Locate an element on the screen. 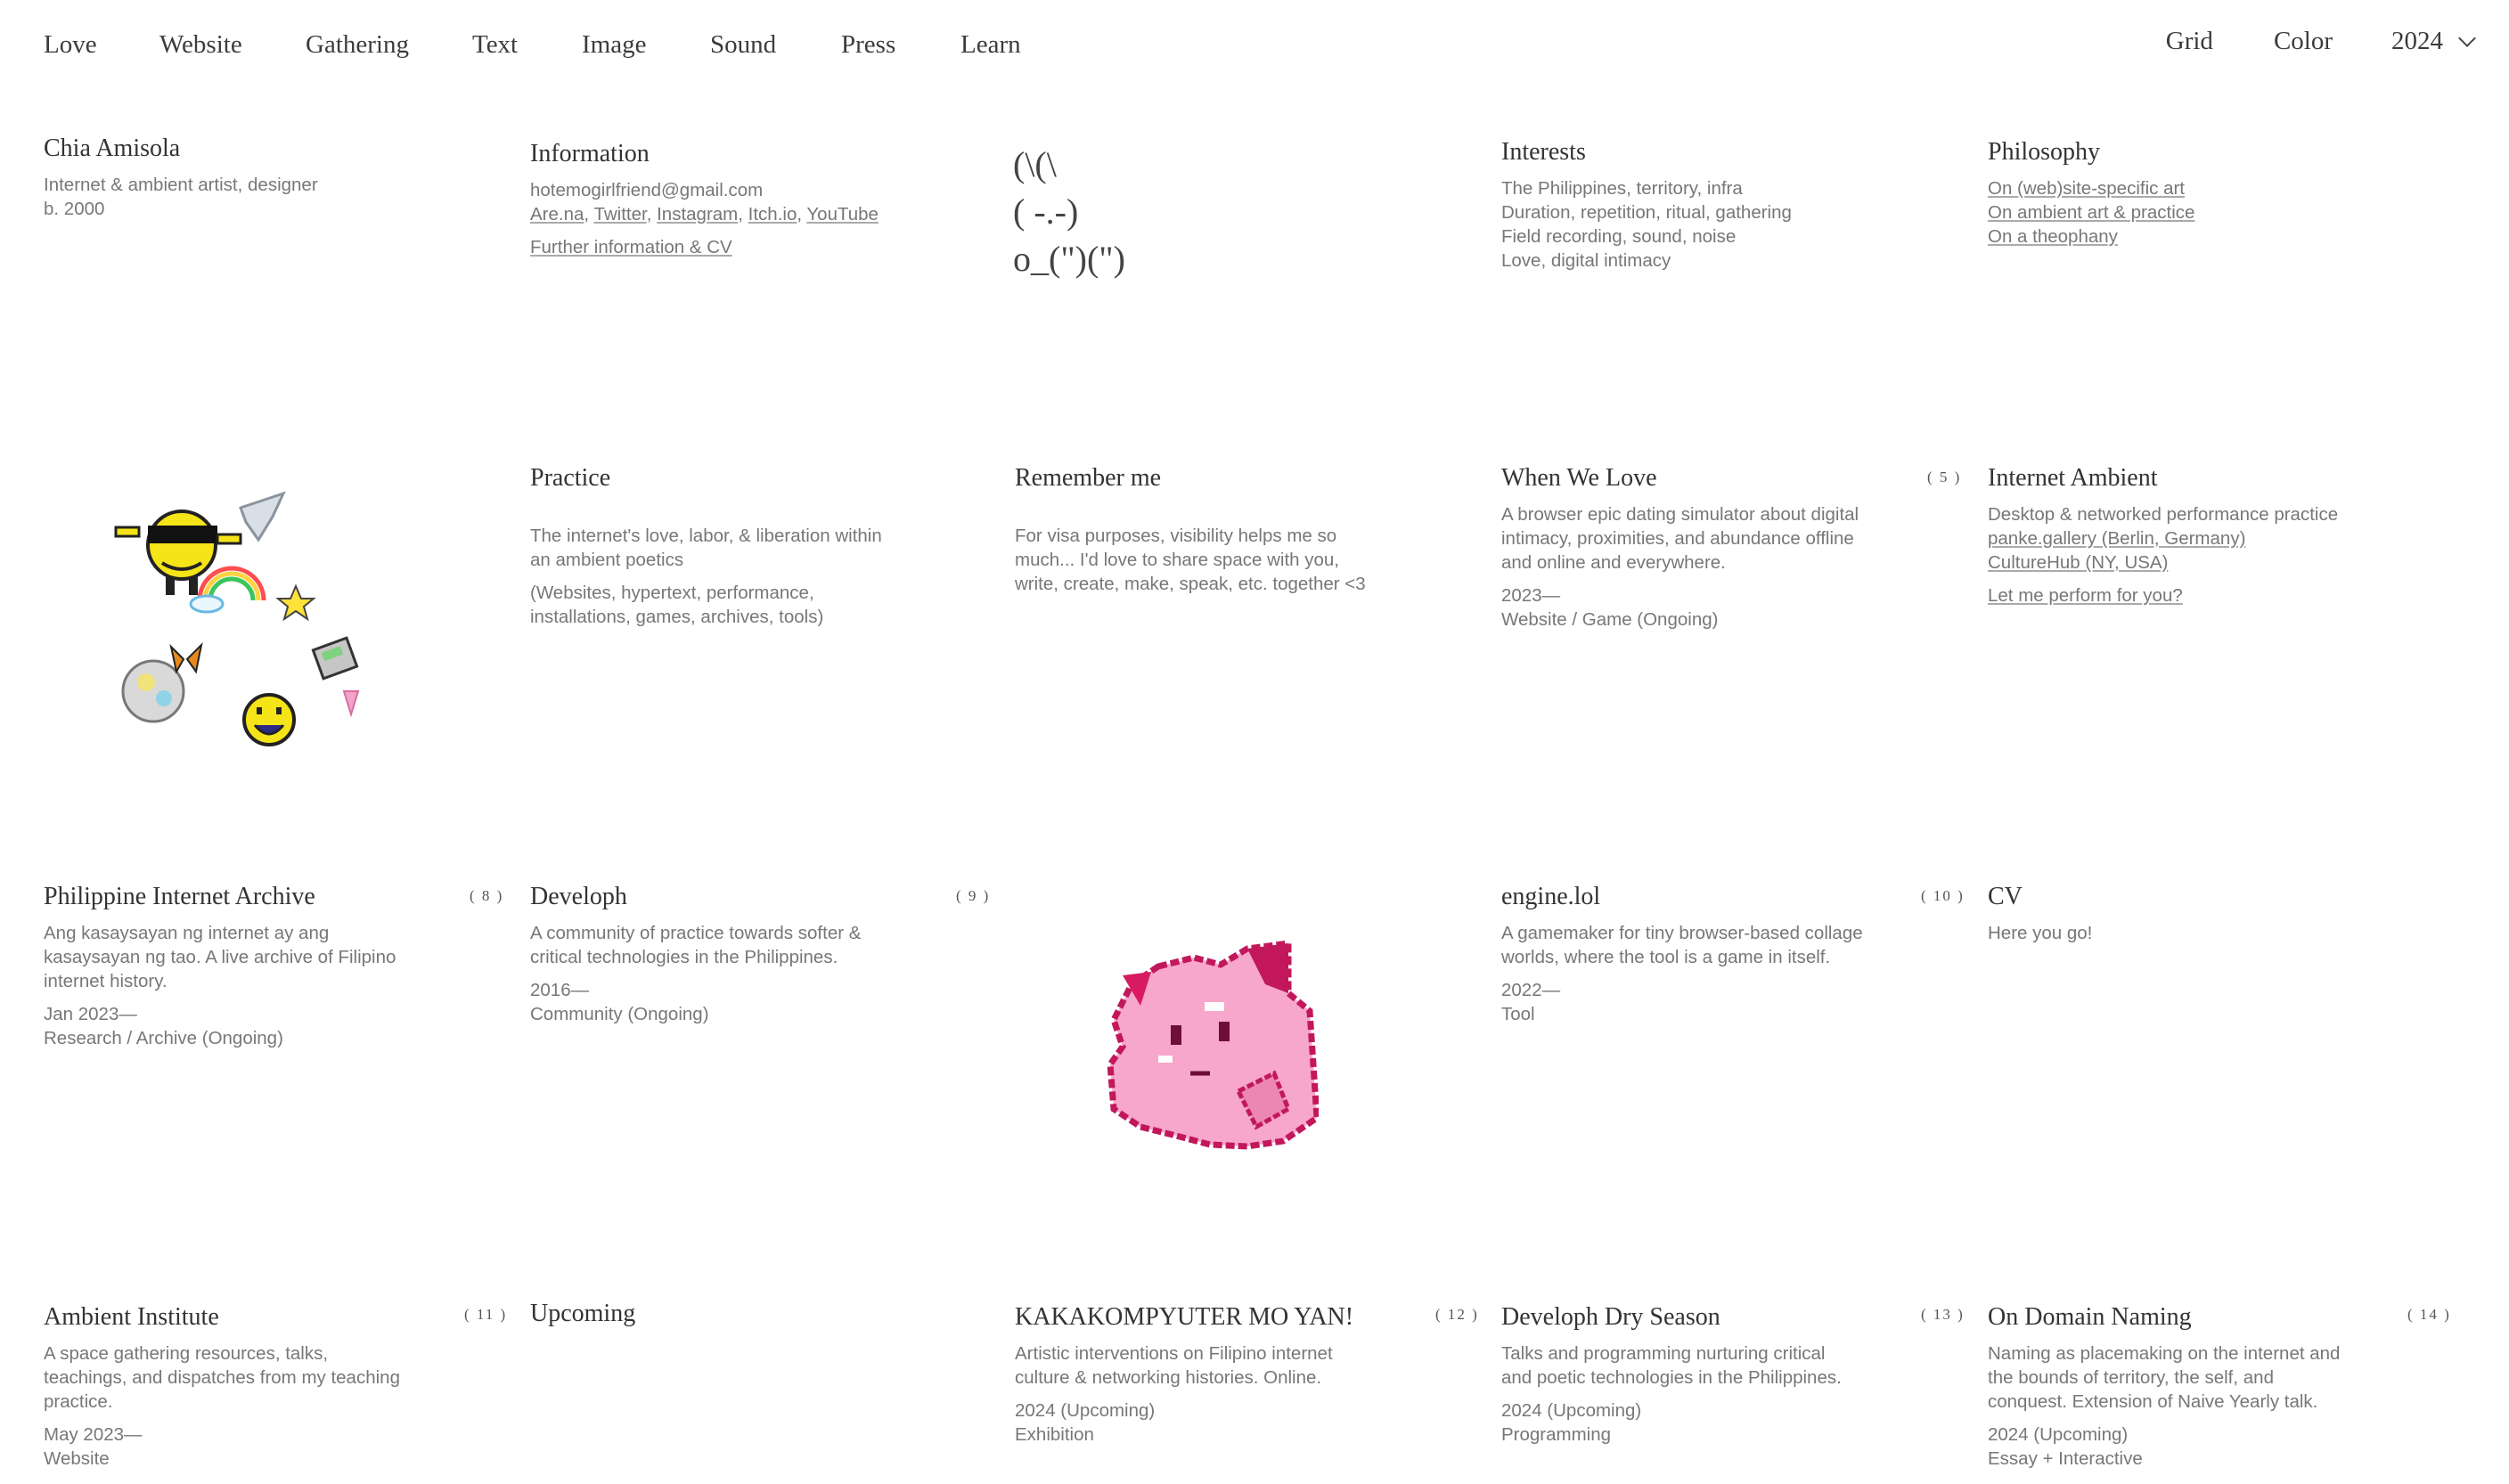 Image resolution: width=2509 pixels, height=1484 pixels. link-youtube: YouTube is located at coordinates (842, 214).